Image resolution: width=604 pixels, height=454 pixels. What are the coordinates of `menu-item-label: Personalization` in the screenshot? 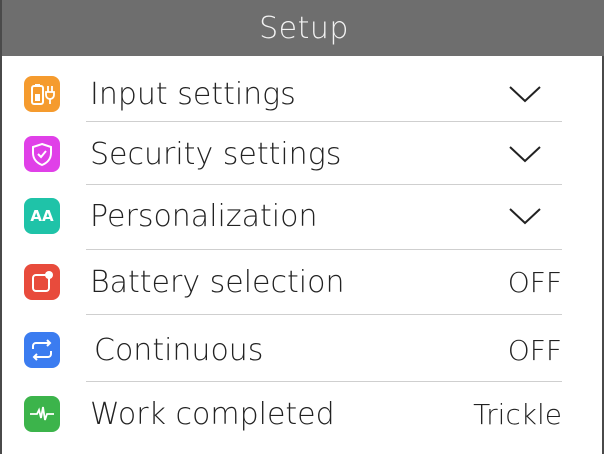 It's located at (204, 216).